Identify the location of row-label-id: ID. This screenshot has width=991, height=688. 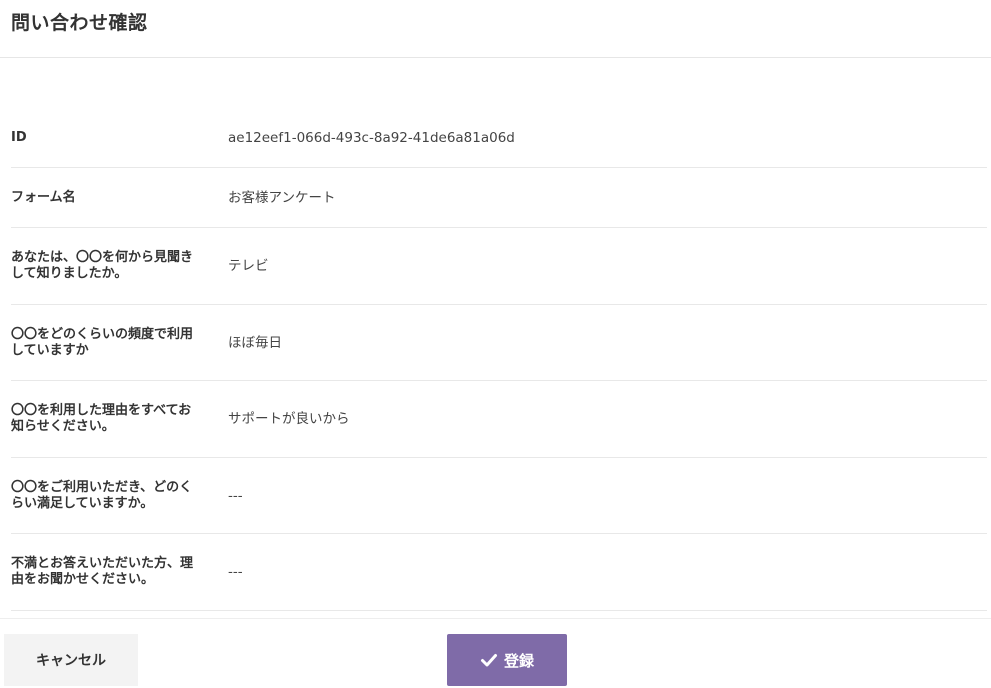
(19, 137).